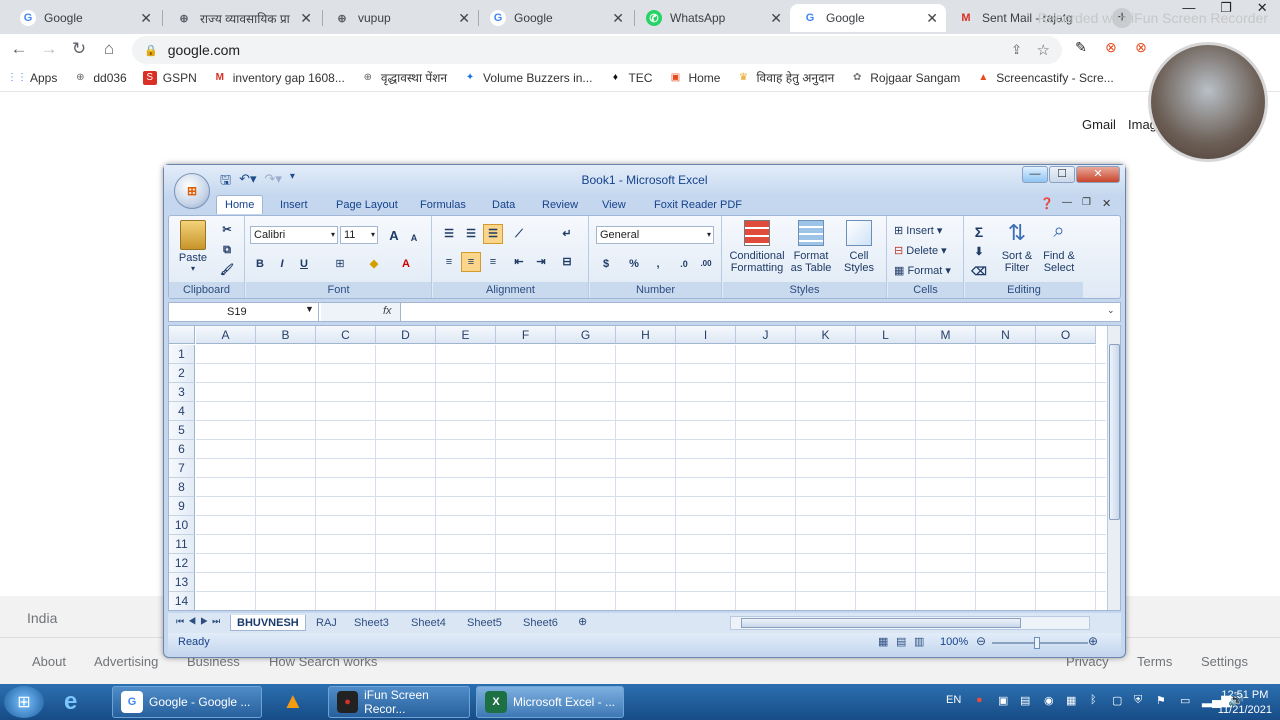 The image size is (1280, 720). What do you see at coordinates (1049, 700) in the screenshot?
I see `tray-icon: ◉` at bounding box center [1049, 700].